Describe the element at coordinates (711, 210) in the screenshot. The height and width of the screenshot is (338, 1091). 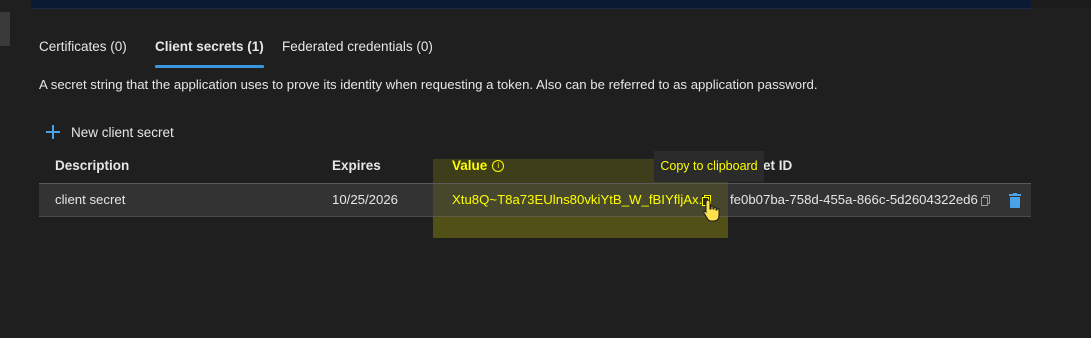
I see `hand-pointer-cursor-icon` at that location.